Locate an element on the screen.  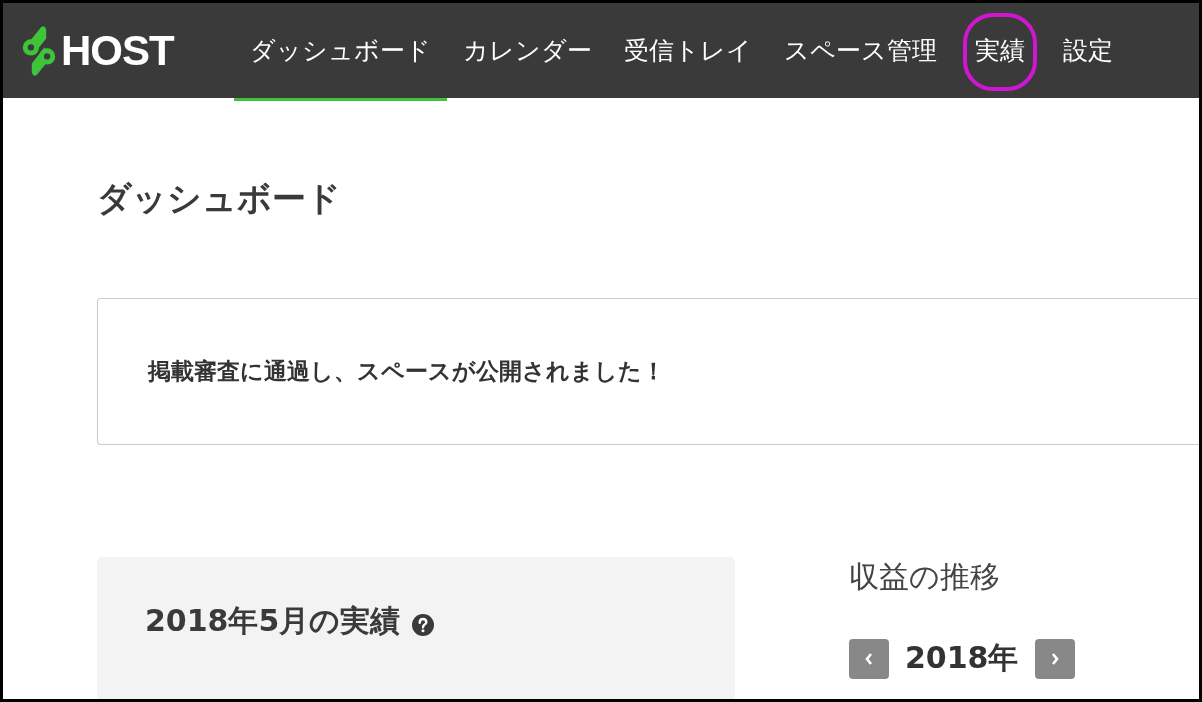
year-label: 2018年 is located at coordinates (962, 658).